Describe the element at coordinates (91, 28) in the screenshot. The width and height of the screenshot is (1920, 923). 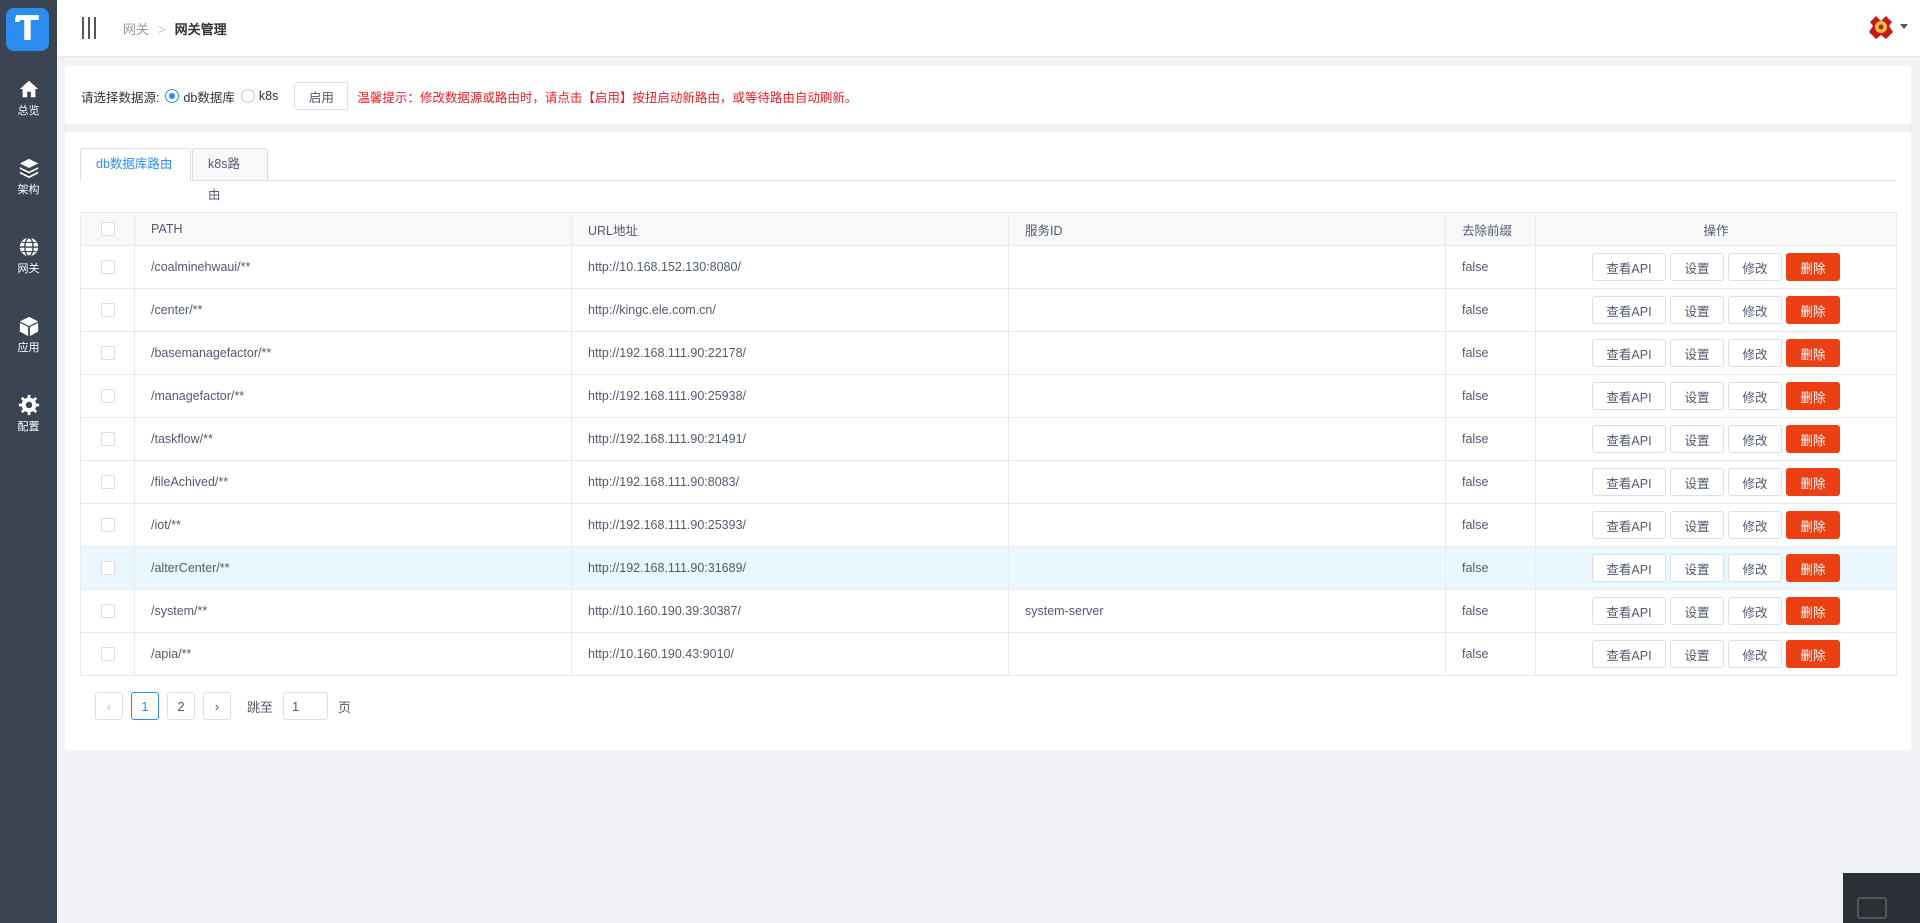
I see `menu-toggle-icon` at that location.